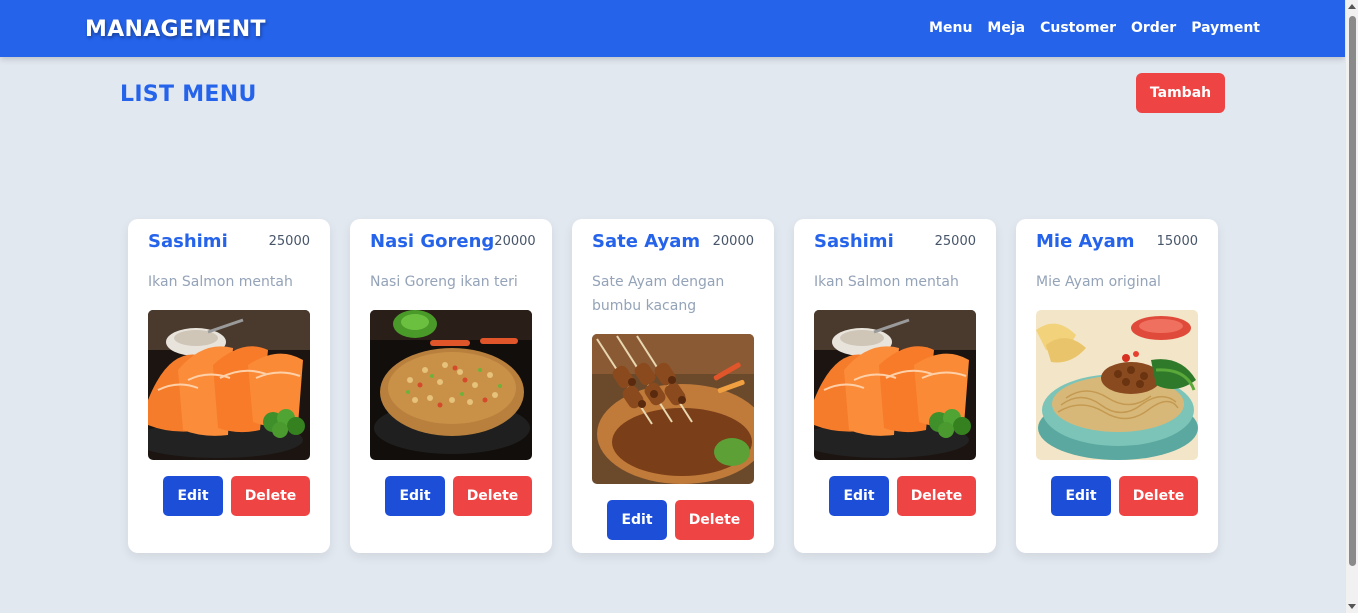 This screenshot has width=1358, height=613. What do you see at coordinates (1180, 93) in the screenshot?
I see `add-menu-button: Tambah` at bounding box center [1180, 93].